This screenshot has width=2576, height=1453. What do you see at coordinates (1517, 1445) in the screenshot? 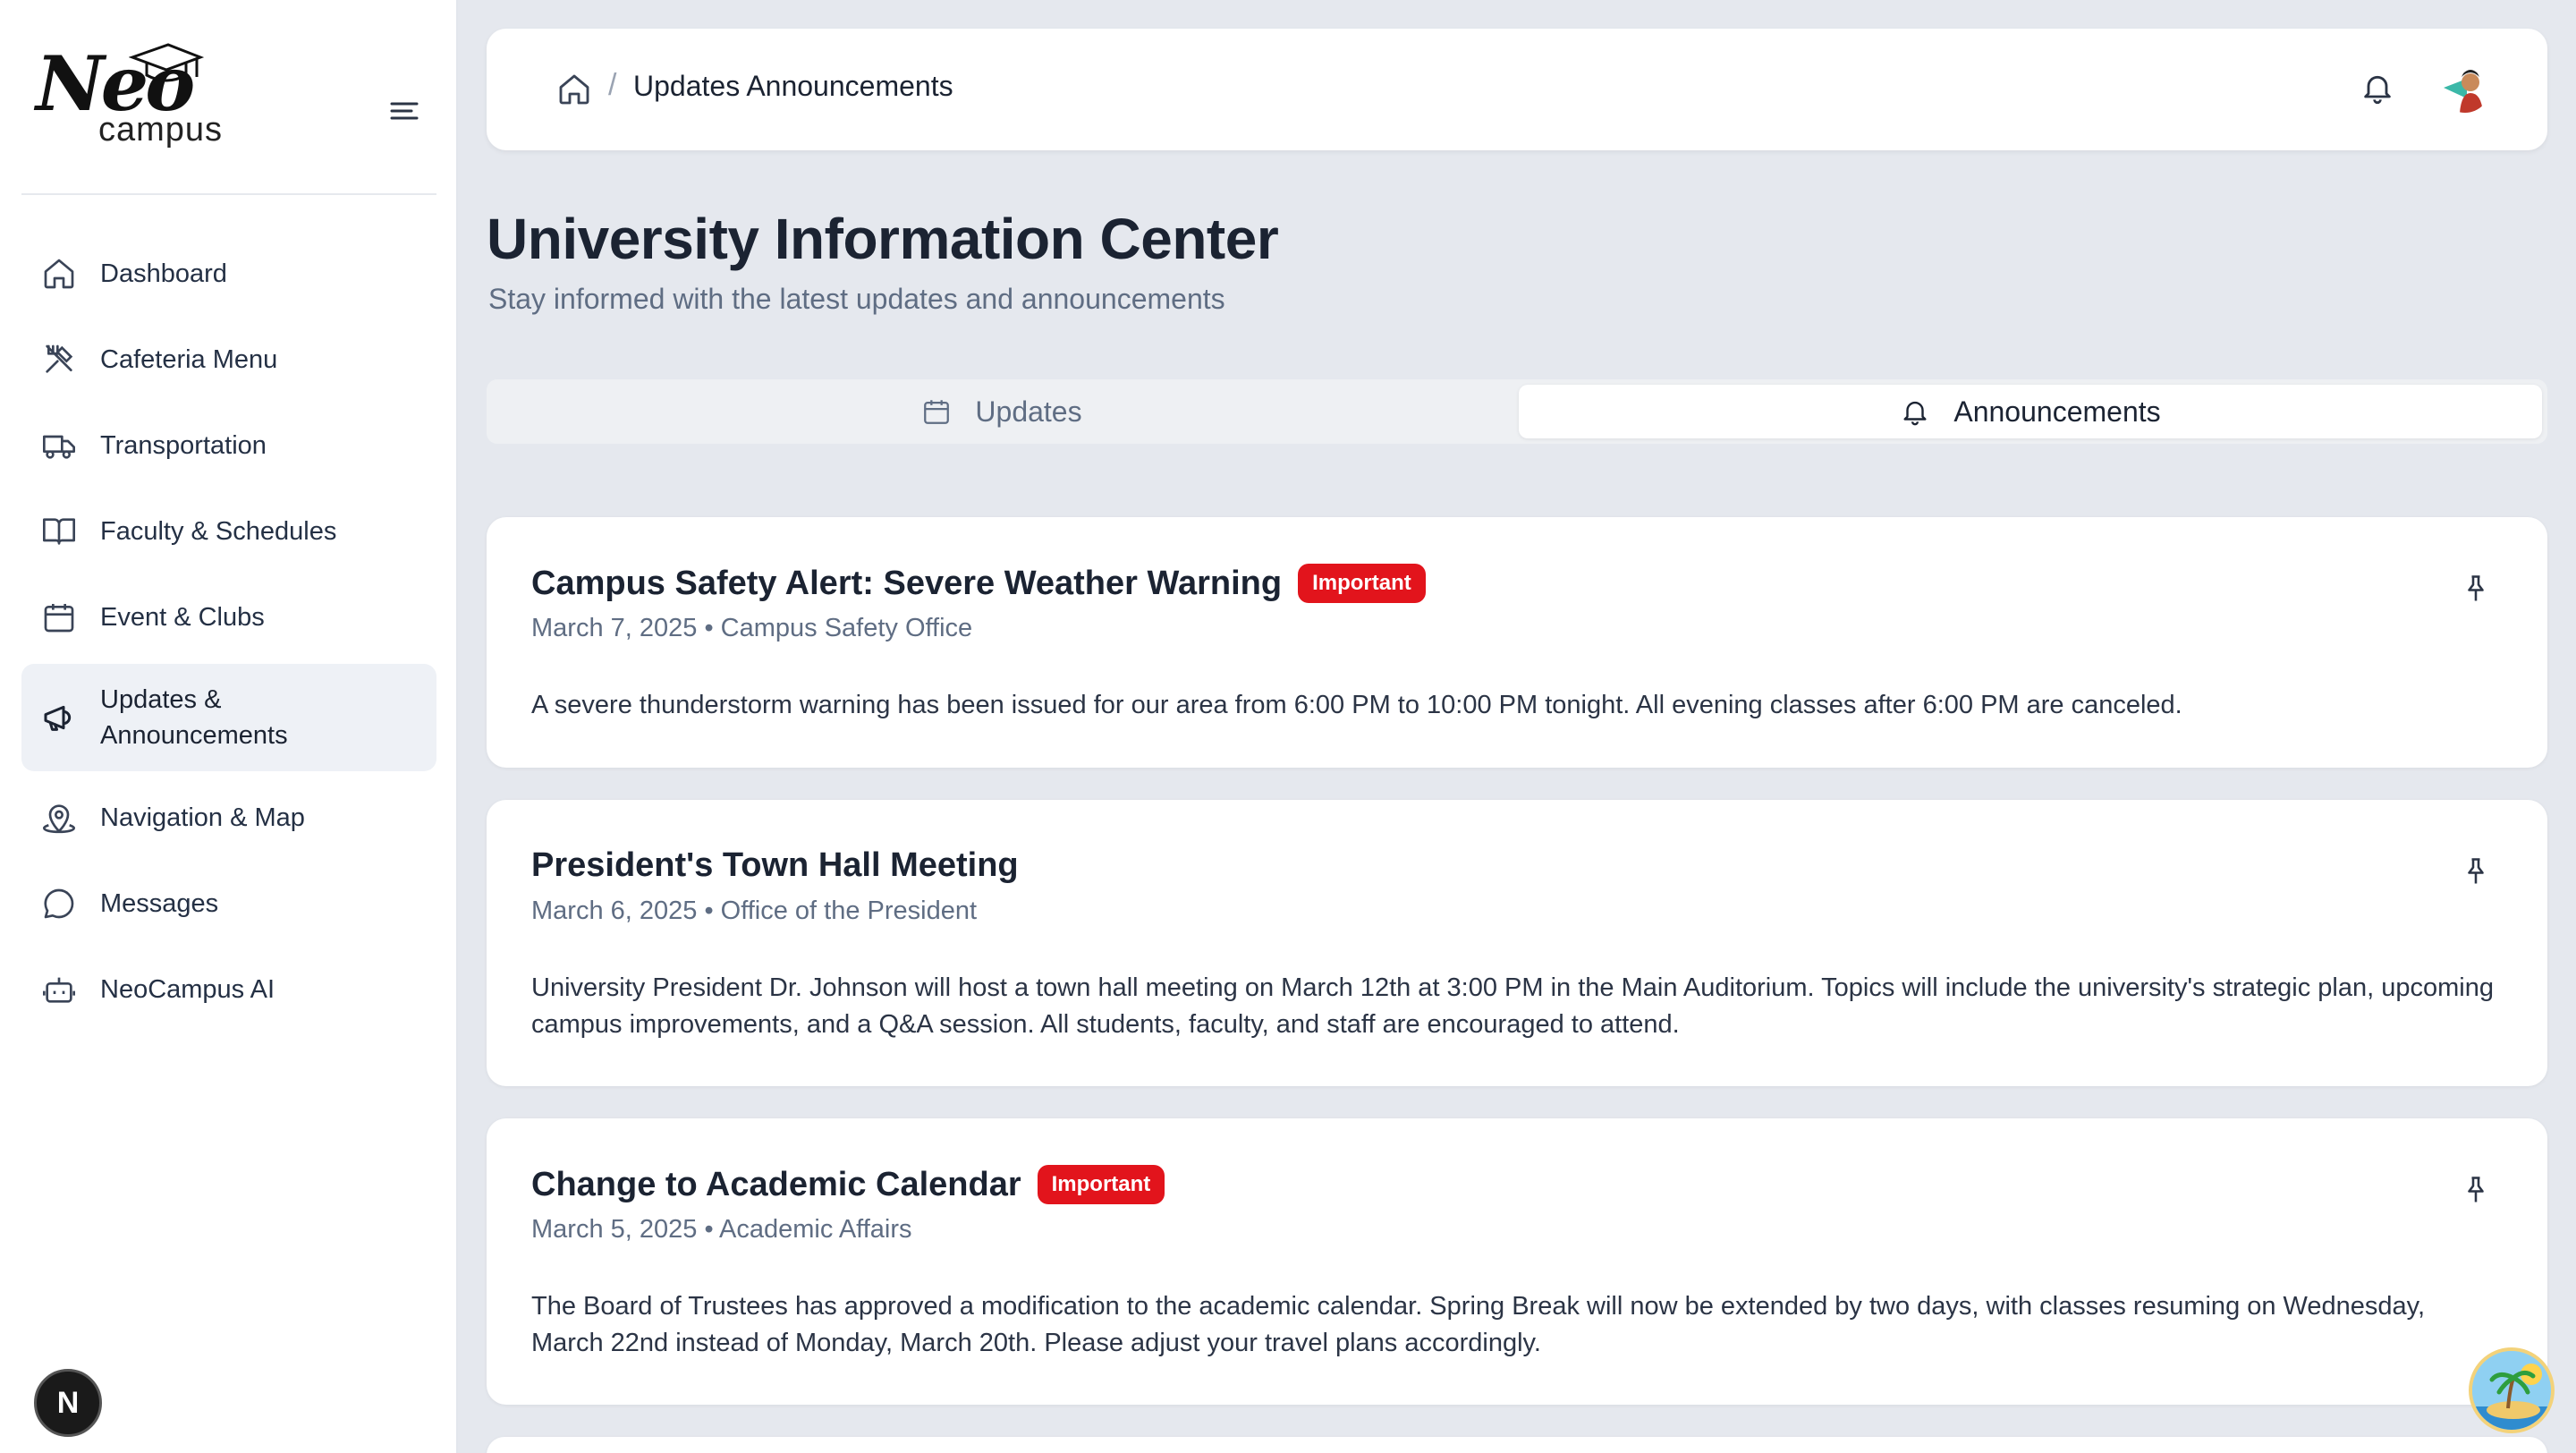
I see `announcement-card` at bounding box center [1517, 1445].